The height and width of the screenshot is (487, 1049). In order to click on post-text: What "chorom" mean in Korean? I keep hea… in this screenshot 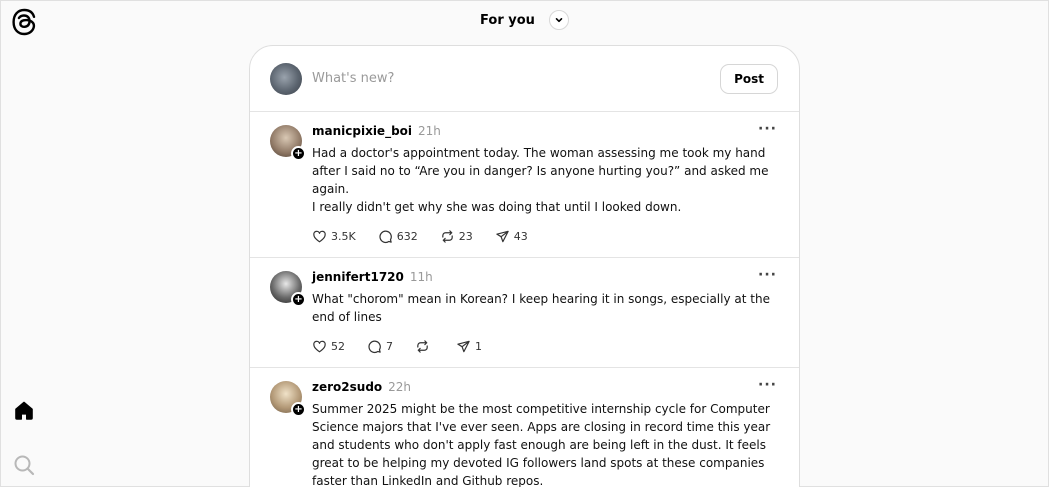, I will do `click(541, 308)`.